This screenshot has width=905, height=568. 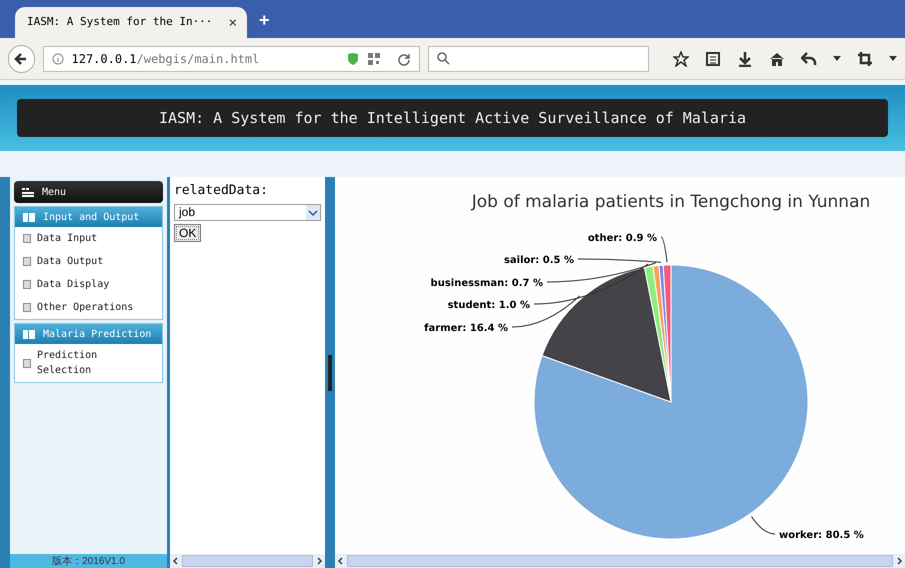 What do you see at coordinates (247, 212) in the screenshot?
I see `select-field: job` at bounding box center [247, 212].